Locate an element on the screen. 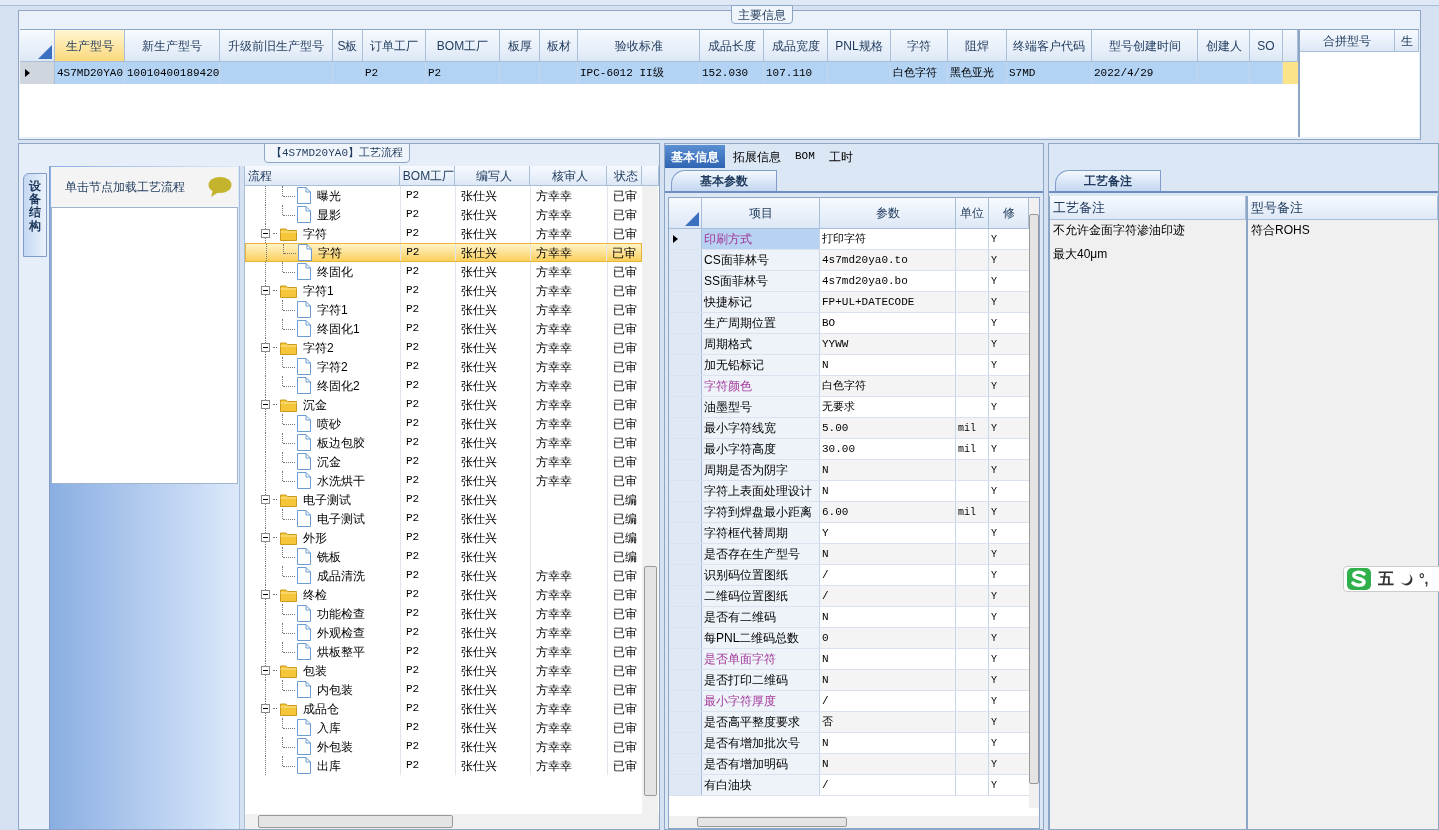  tree-row: 终固化2 P2 张仕兴 方幸幸 已审 is located at coordinates (443, 385).